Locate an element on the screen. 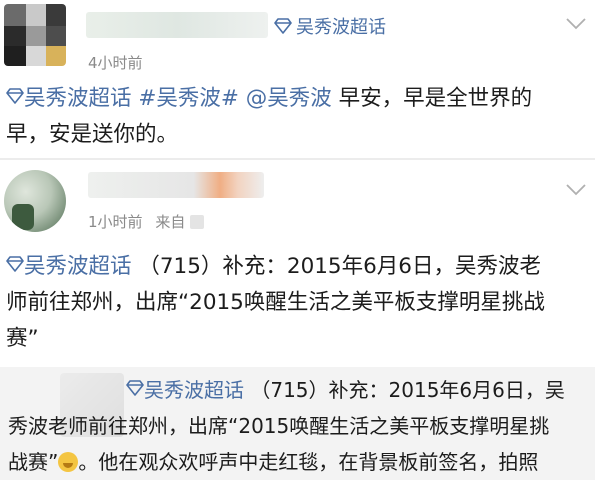 Image resolution: width=595 pixels, height=480 pixels. post-text-line: 秀波老师前往郑州，出席“2015唤醒生活之美平板支撑明星挑 is located at coordinates (279, 426).